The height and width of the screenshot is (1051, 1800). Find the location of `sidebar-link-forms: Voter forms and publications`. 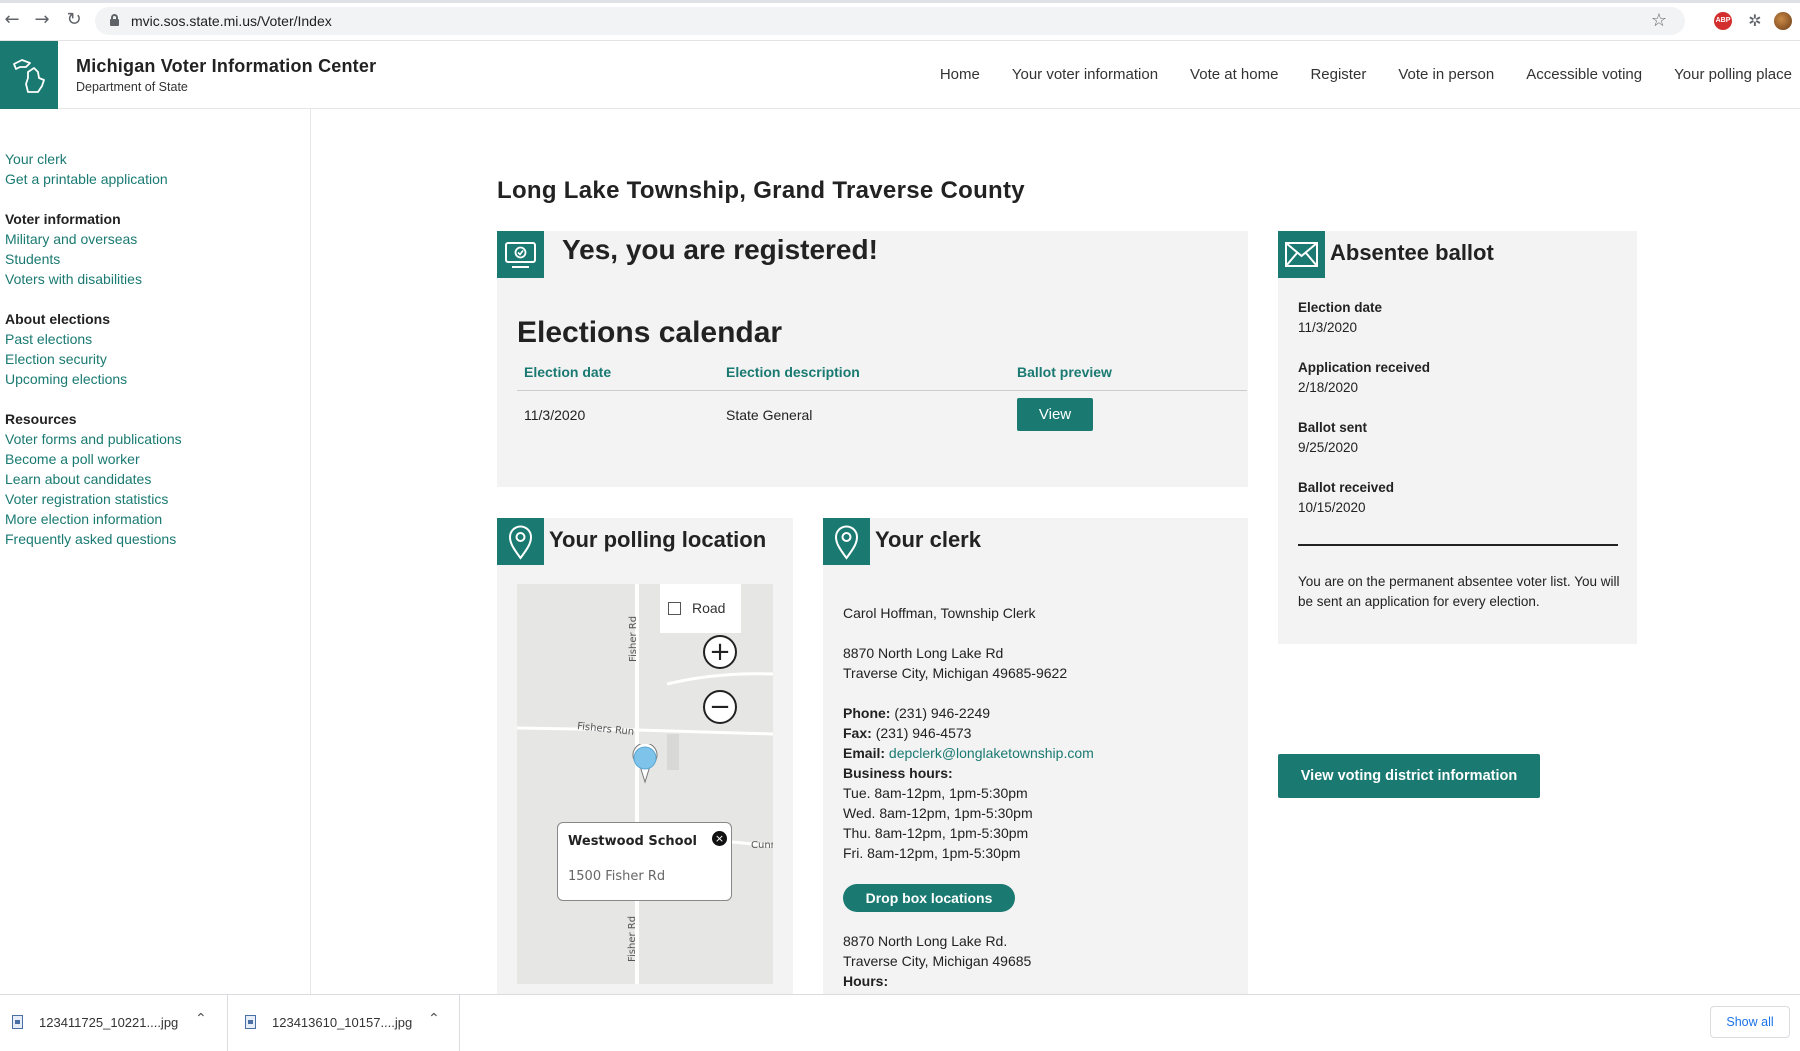

sidebar-link-forms: Voter forms and publications is located at coordinates (93, 439).